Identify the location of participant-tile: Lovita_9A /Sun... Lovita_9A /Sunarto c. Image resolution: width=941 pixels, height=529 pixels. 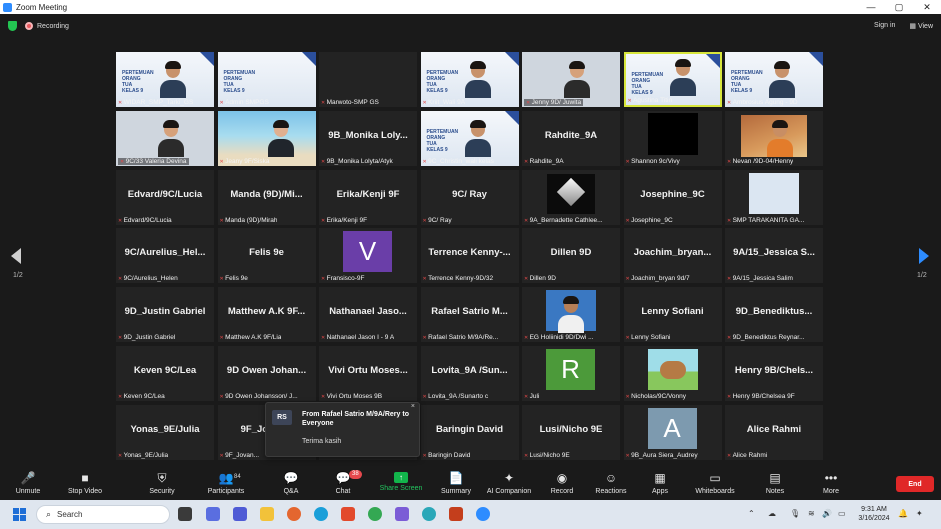
(469, 373).